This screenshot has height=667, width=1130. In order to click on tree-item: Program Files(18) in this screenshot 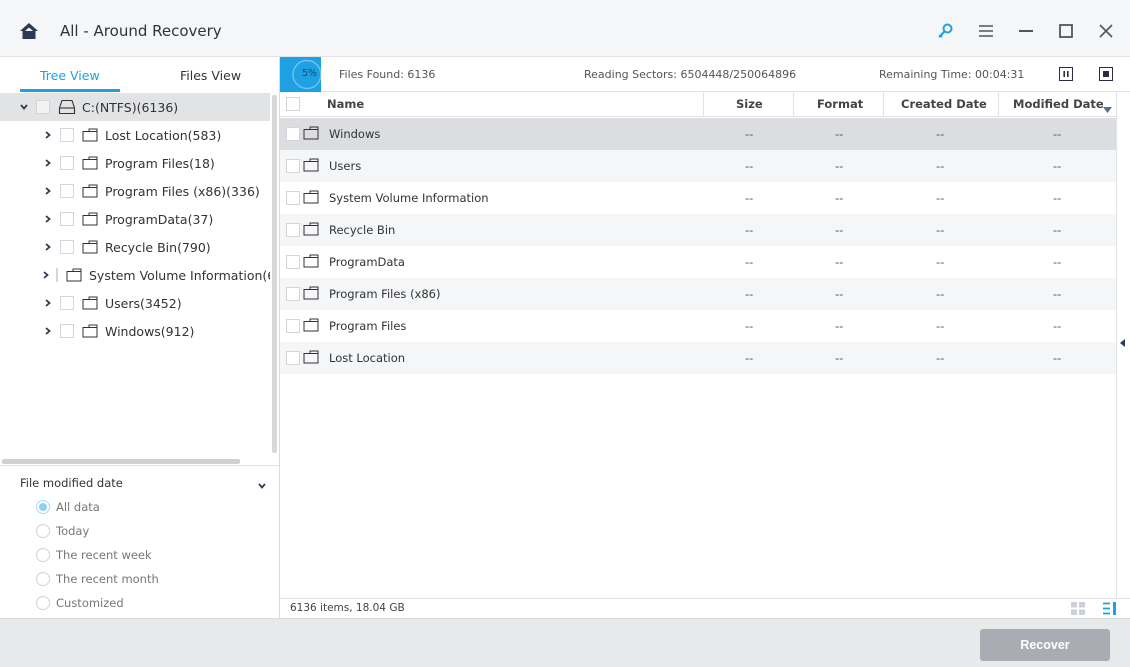, I will do `click(135, 163)`.